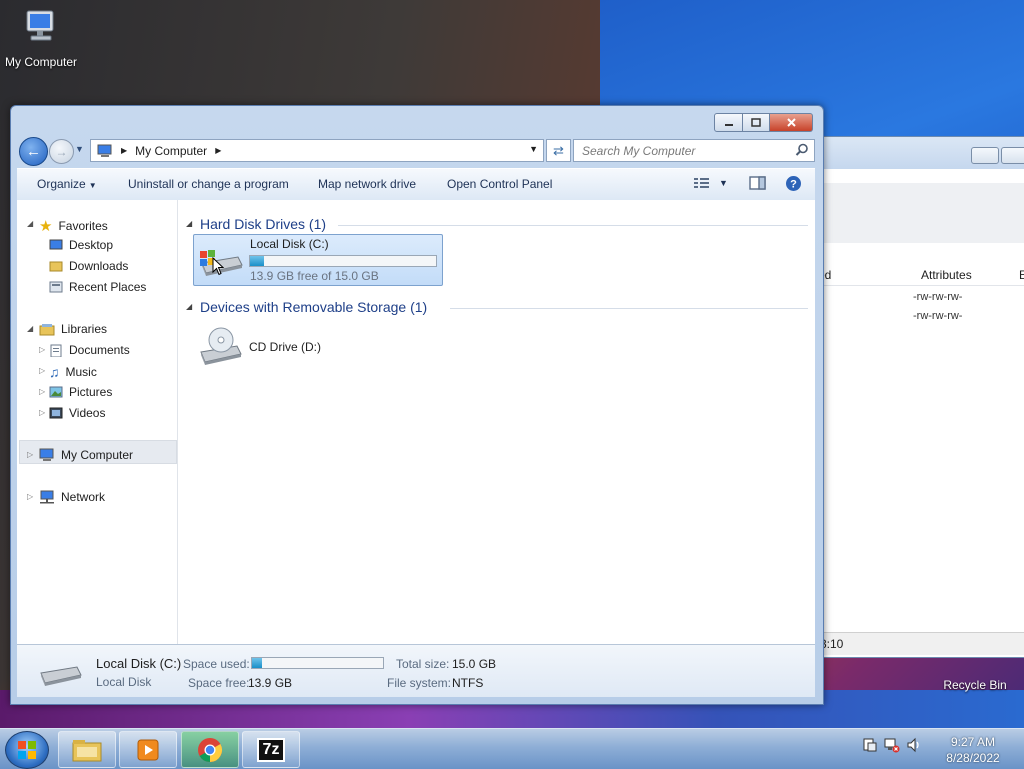 The width and height of the screenshot is (1024, 769). I want to click on drive-c-item: Local Disk (C:) 13.9 GB free of 15.0 GB, so click(318, 260).